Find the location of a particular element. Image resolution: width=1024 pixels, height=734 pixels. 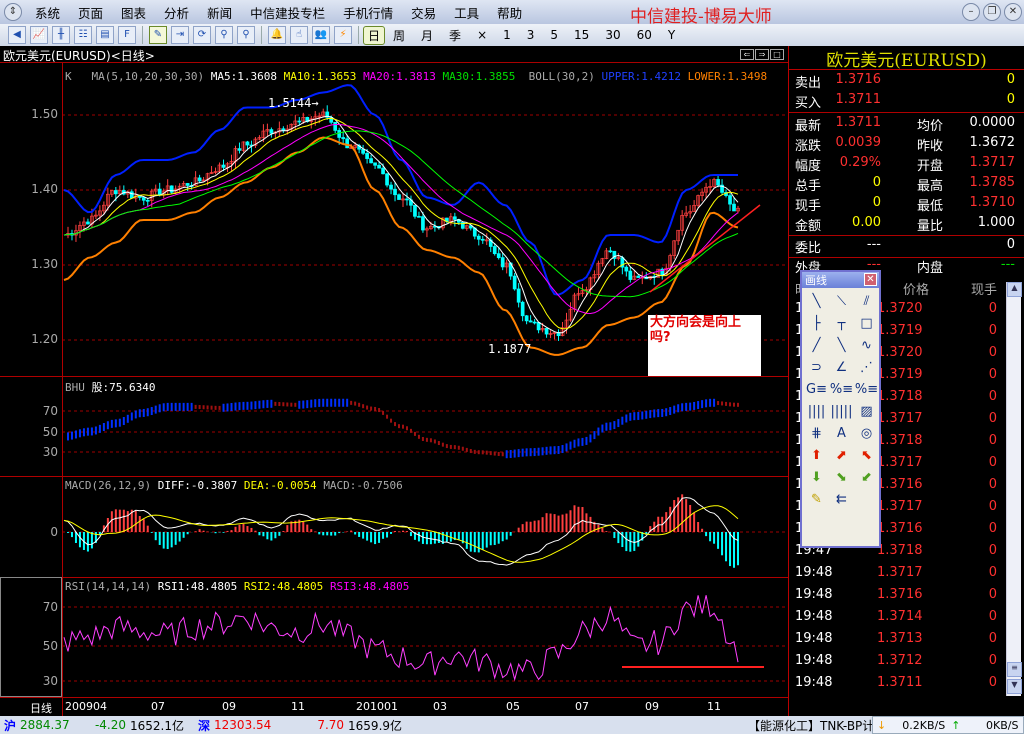

rsi-label: RSI(14,14,14) is located at coordinates (108, 586).